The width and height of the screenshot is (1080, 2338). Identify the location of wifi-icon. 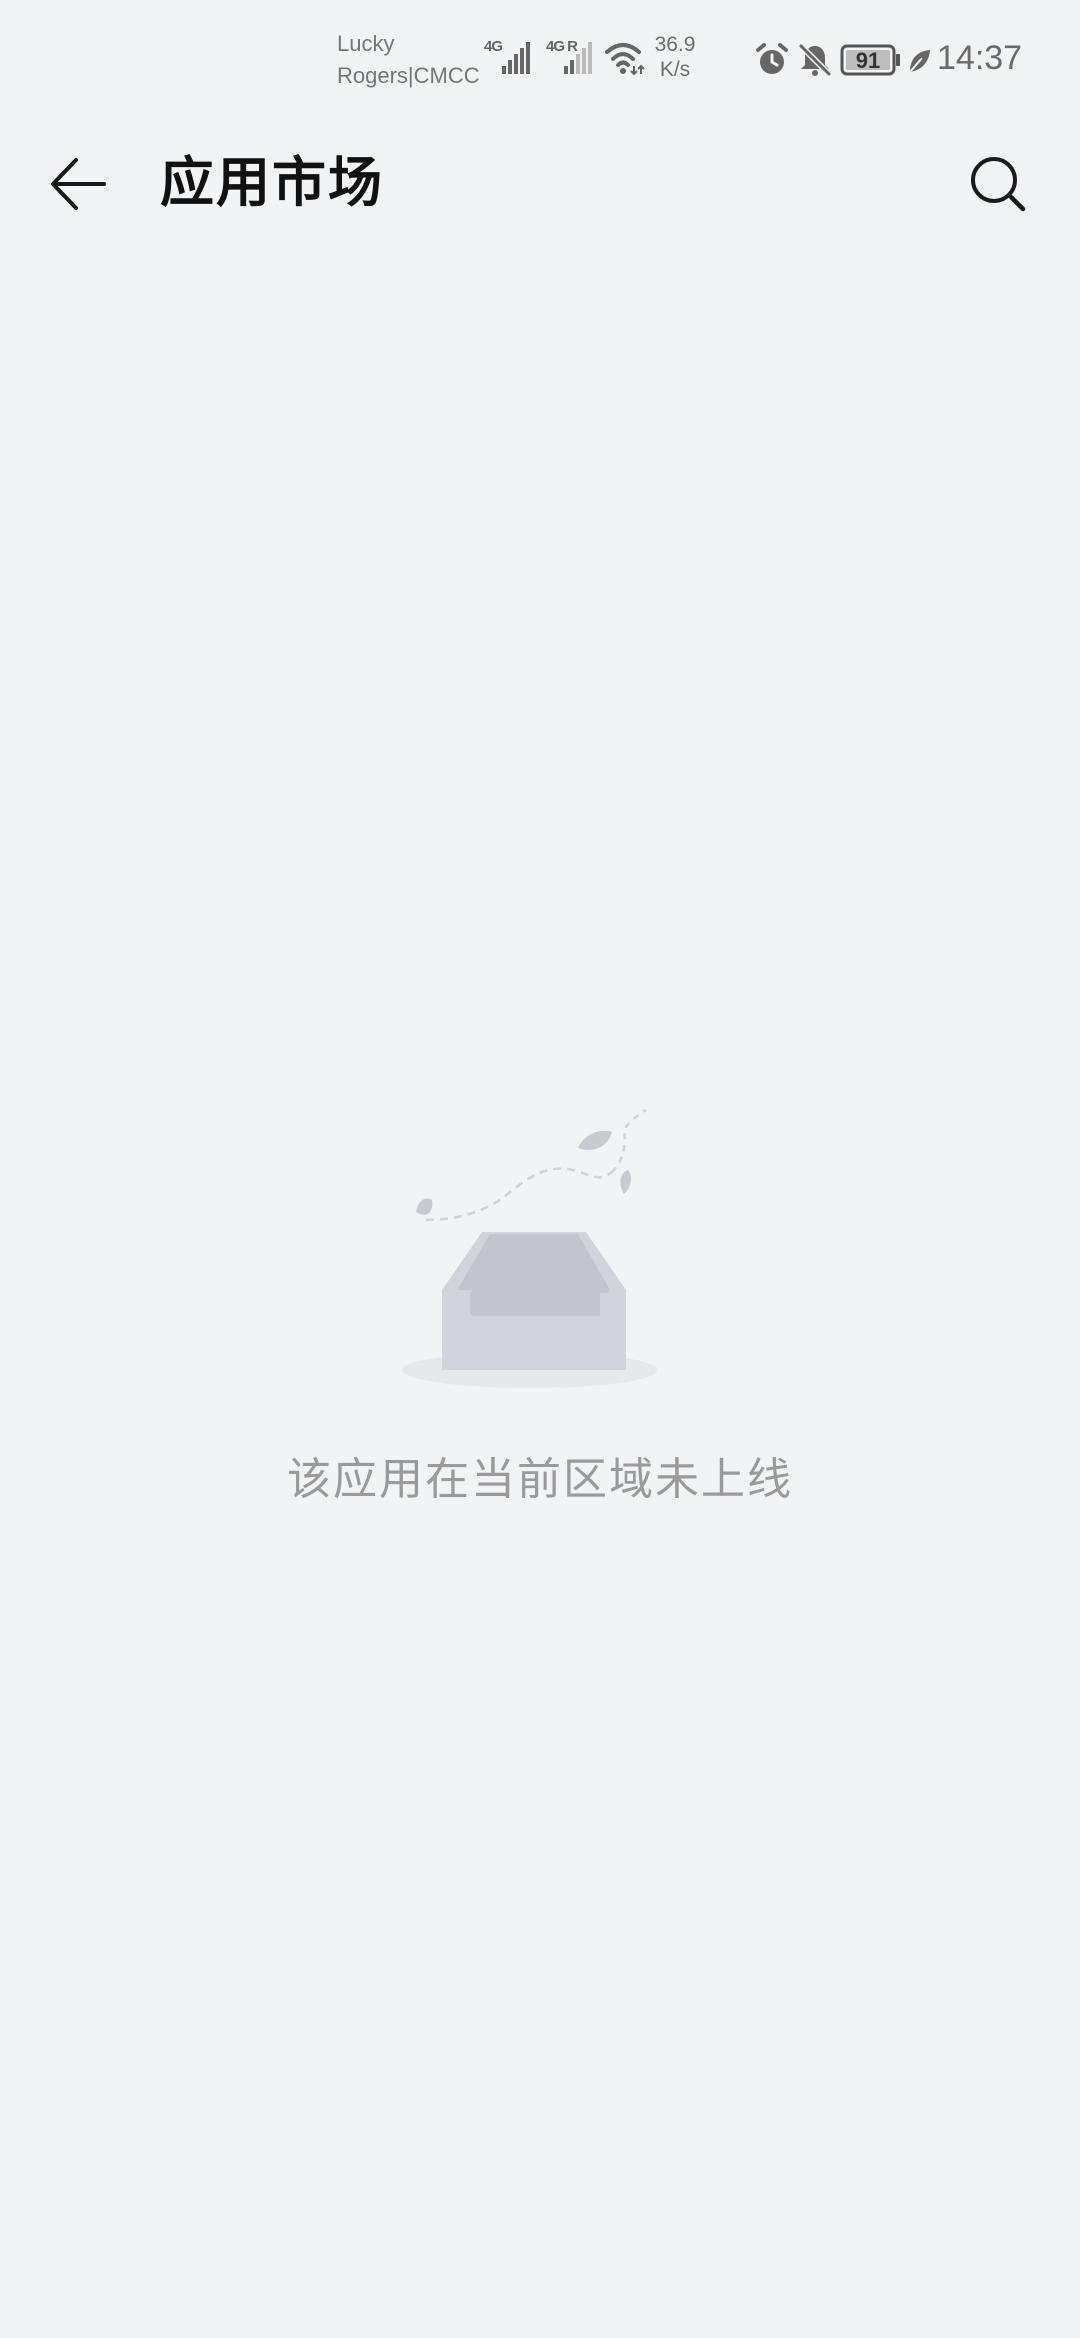
(625, 60).